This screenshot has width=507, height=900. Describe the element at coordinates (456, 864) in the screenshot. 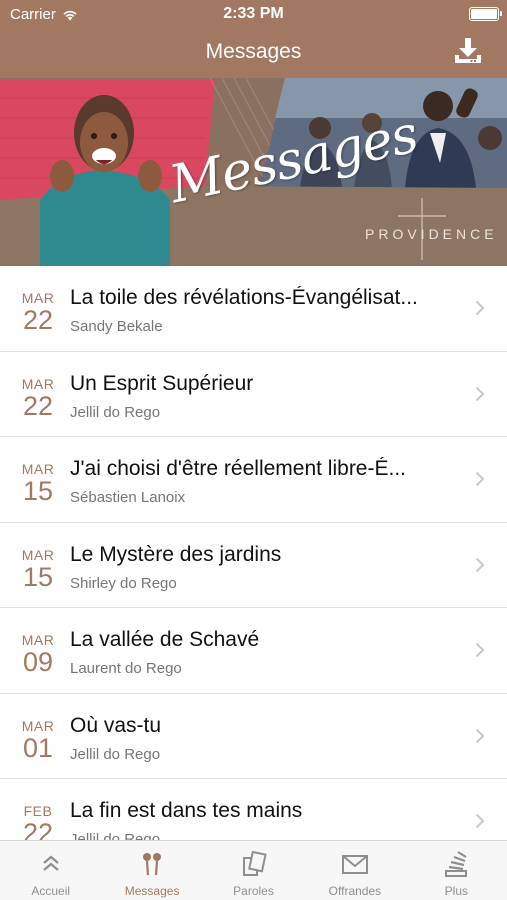

I see `stack-icon` at that location.